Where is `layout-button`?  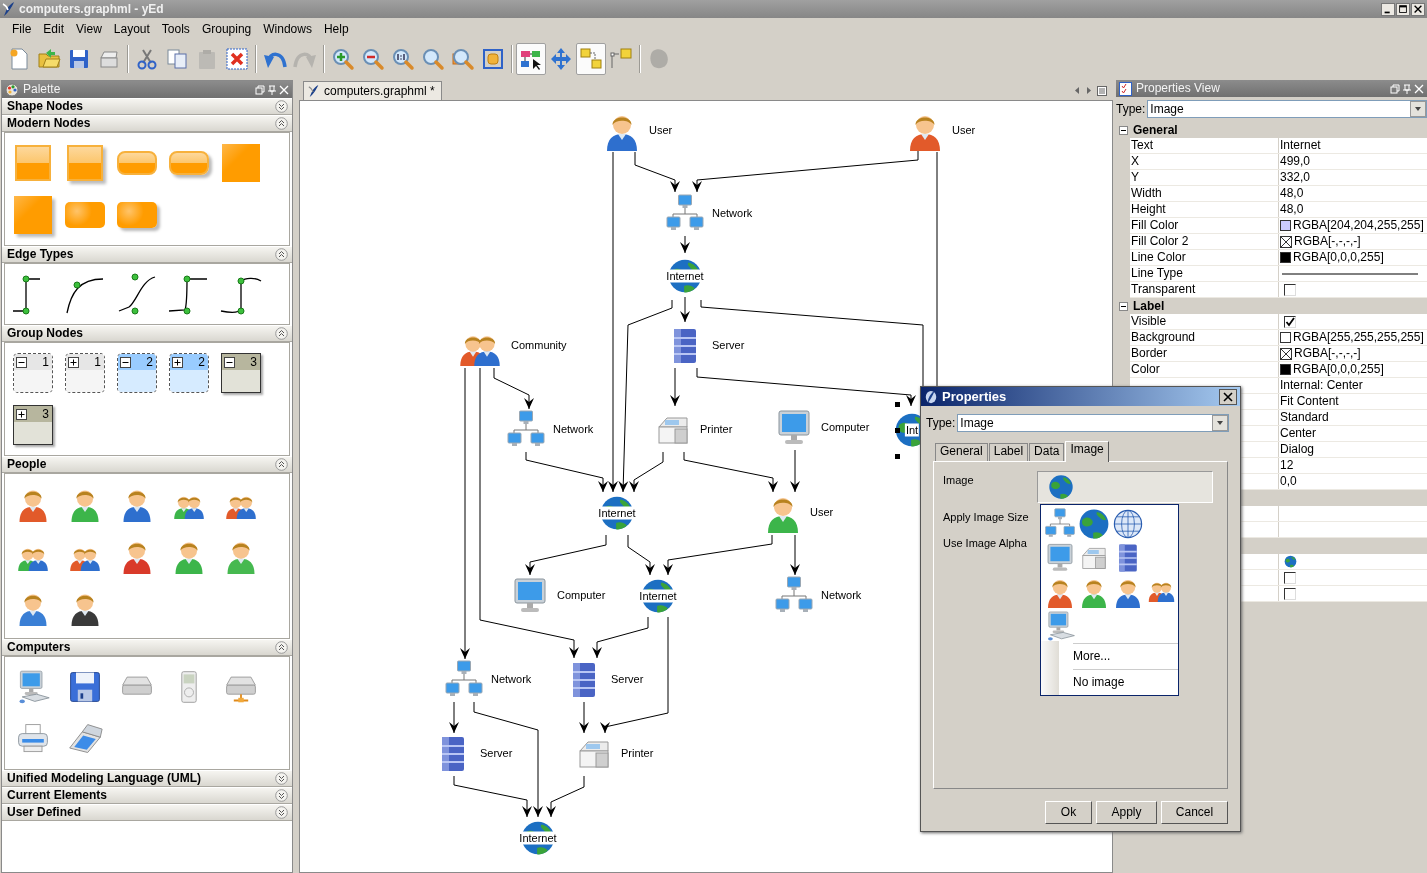
layout-button is located at coordinates (591, 59).